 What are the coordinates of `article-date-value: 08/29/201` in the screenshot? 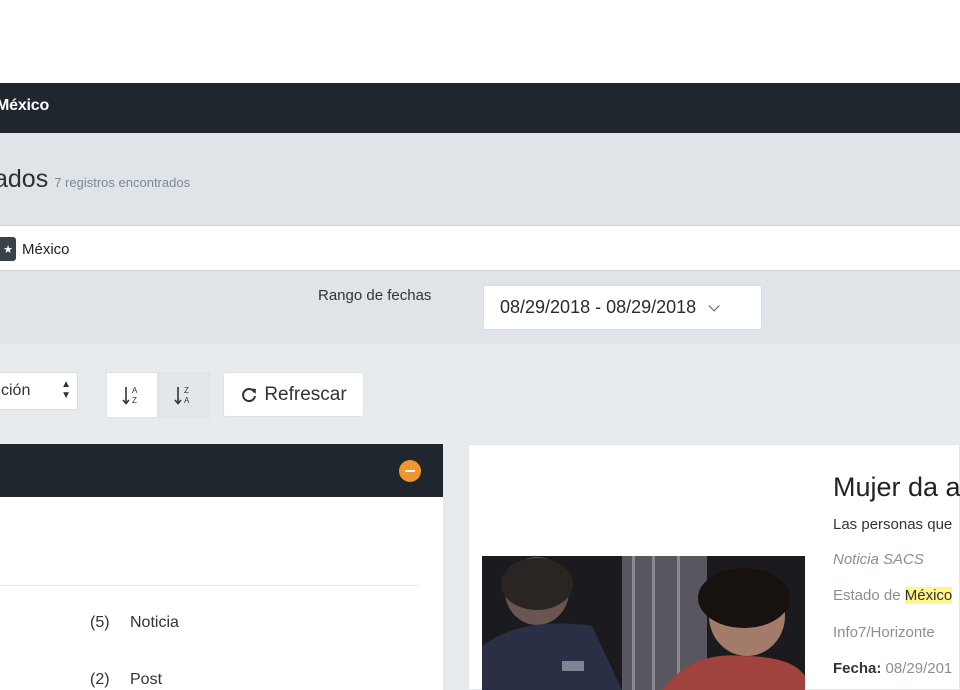 It's located at (919, 668).